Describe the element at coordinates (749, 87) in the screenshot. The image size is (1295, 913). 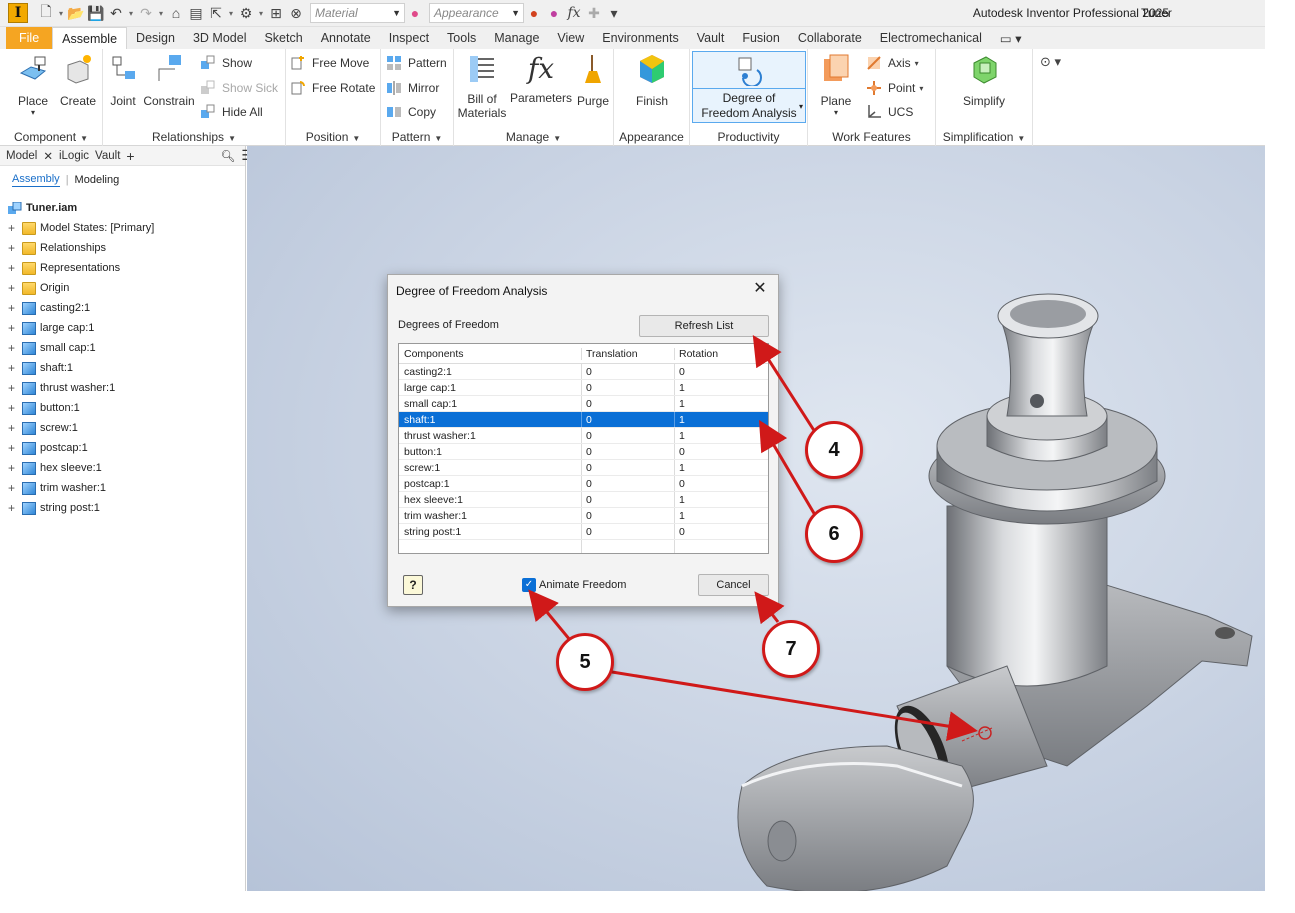
I see `degree-of-freedom-analysis-button: Degree of Freedom Analysis ▾` at that location.